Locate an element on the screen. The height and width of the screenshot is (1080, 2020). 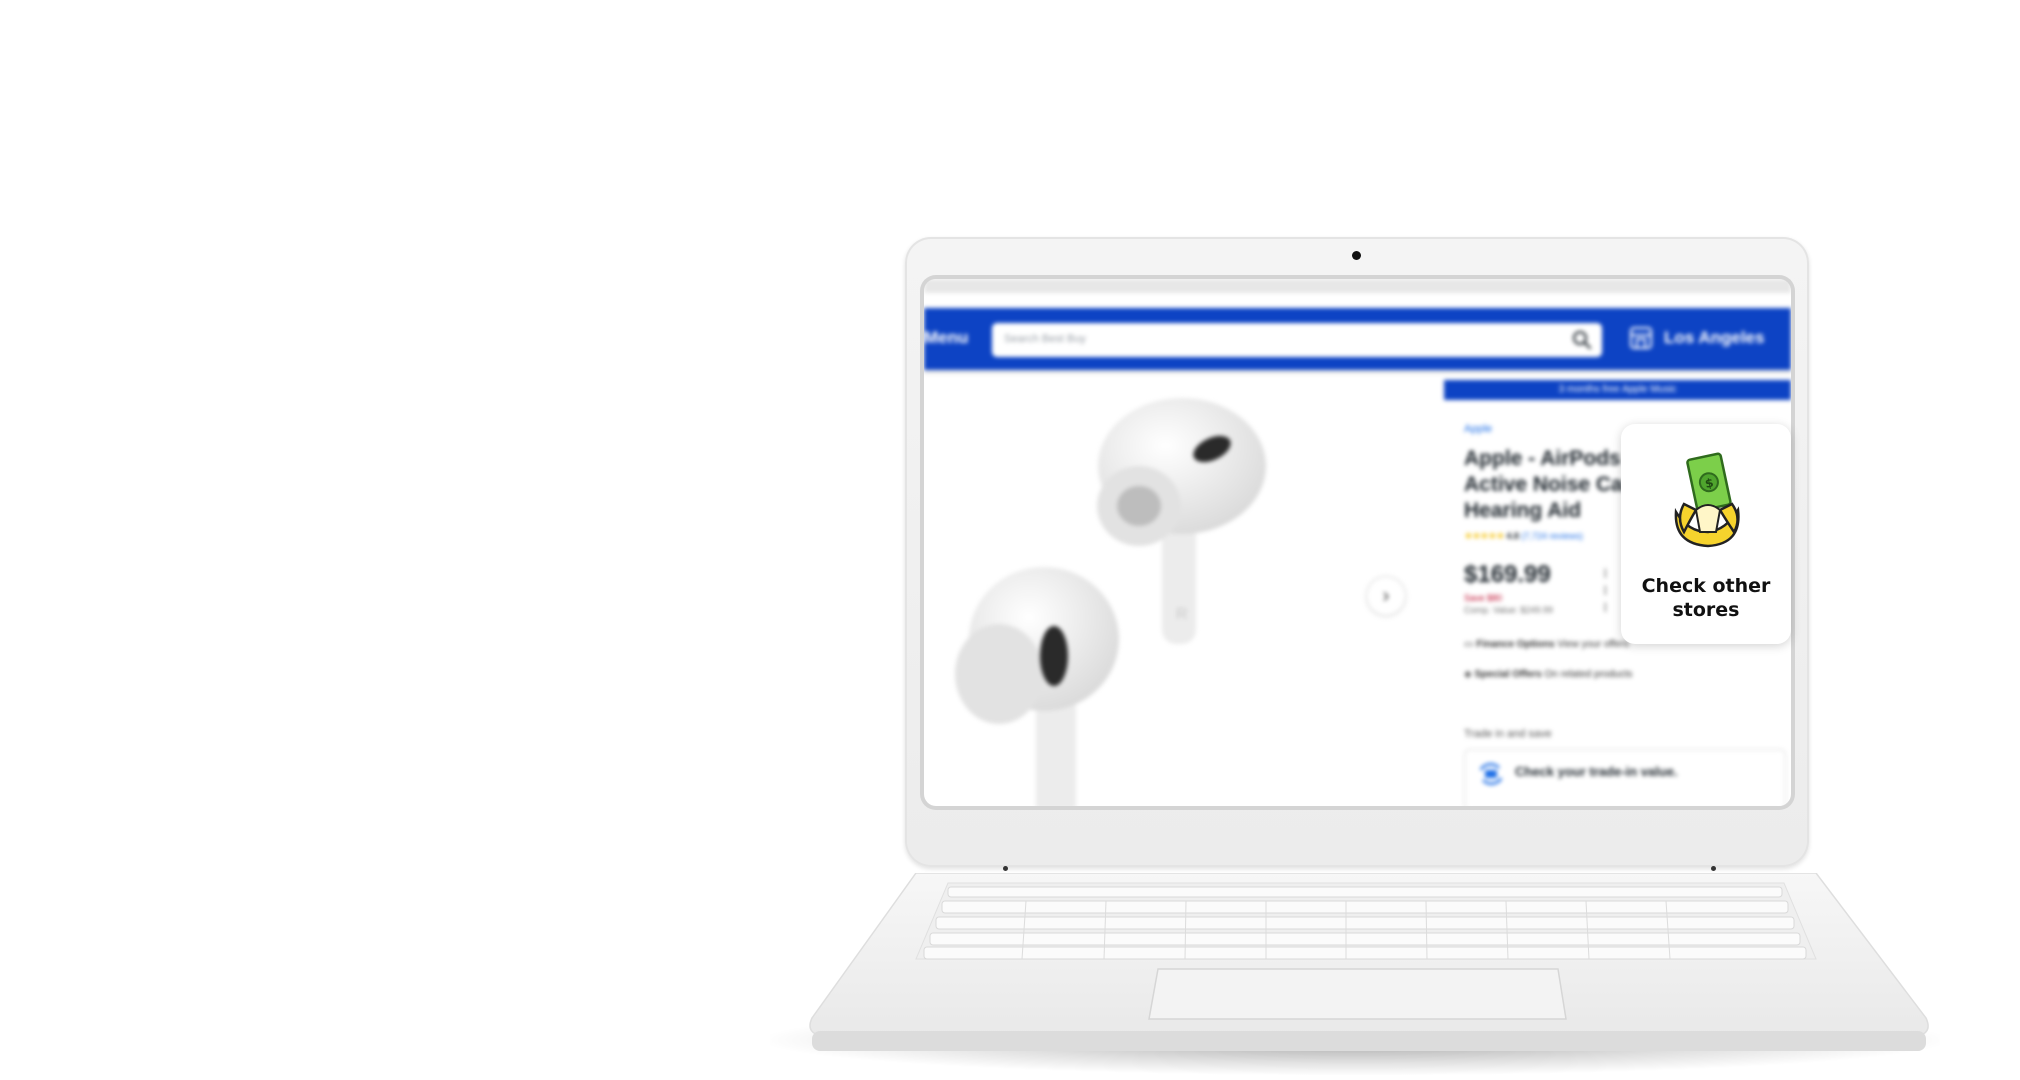
price-side-text: | | | is located at coordinates (1605, 590).